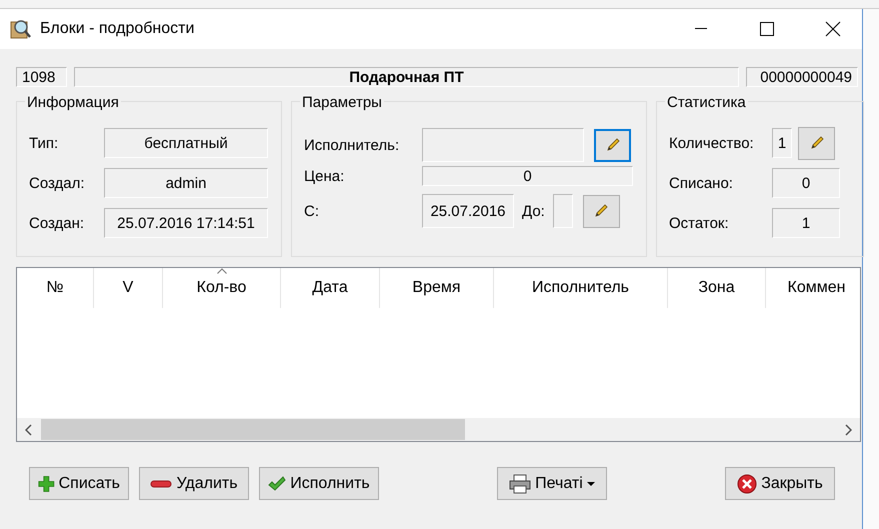 Image resolution: width=879 pixels, height=529 pixels. I want to click on execute-button: Исполнить, so click(319, 483).